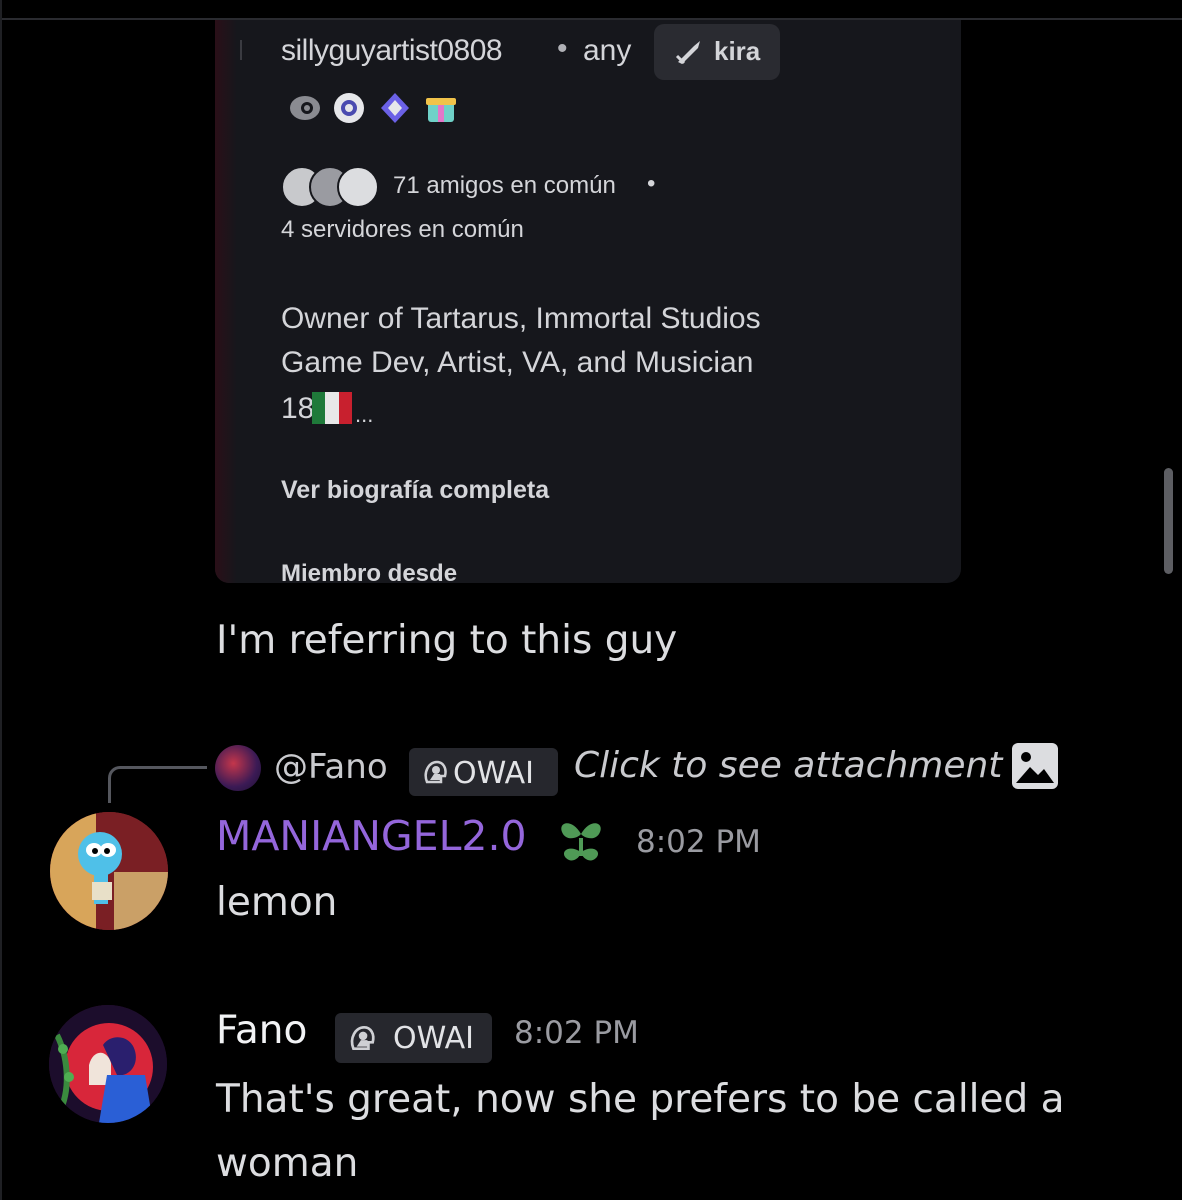 This screenshot has width=1182, height=1200. What do you see at coordinates (1168, 521) in the screenshot?
I see `scrollbar-thumb` at bounding box center [1168, 521].